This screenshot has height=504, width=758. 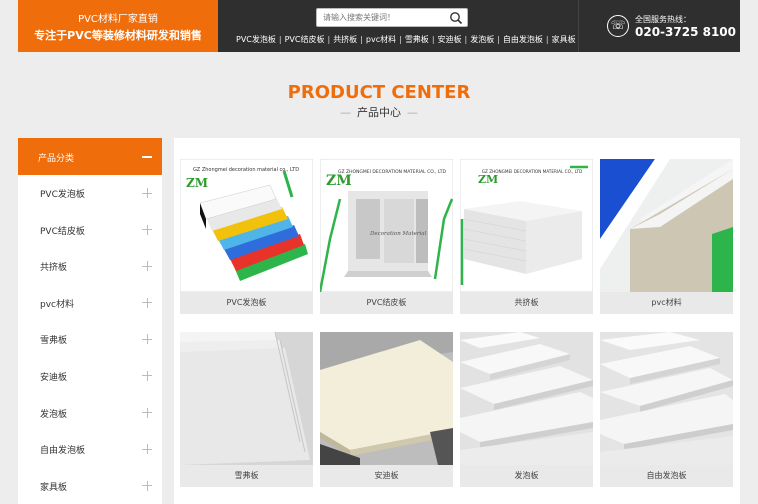 I want to click on product-card: 雪弗板, so click(x=246, y=409).